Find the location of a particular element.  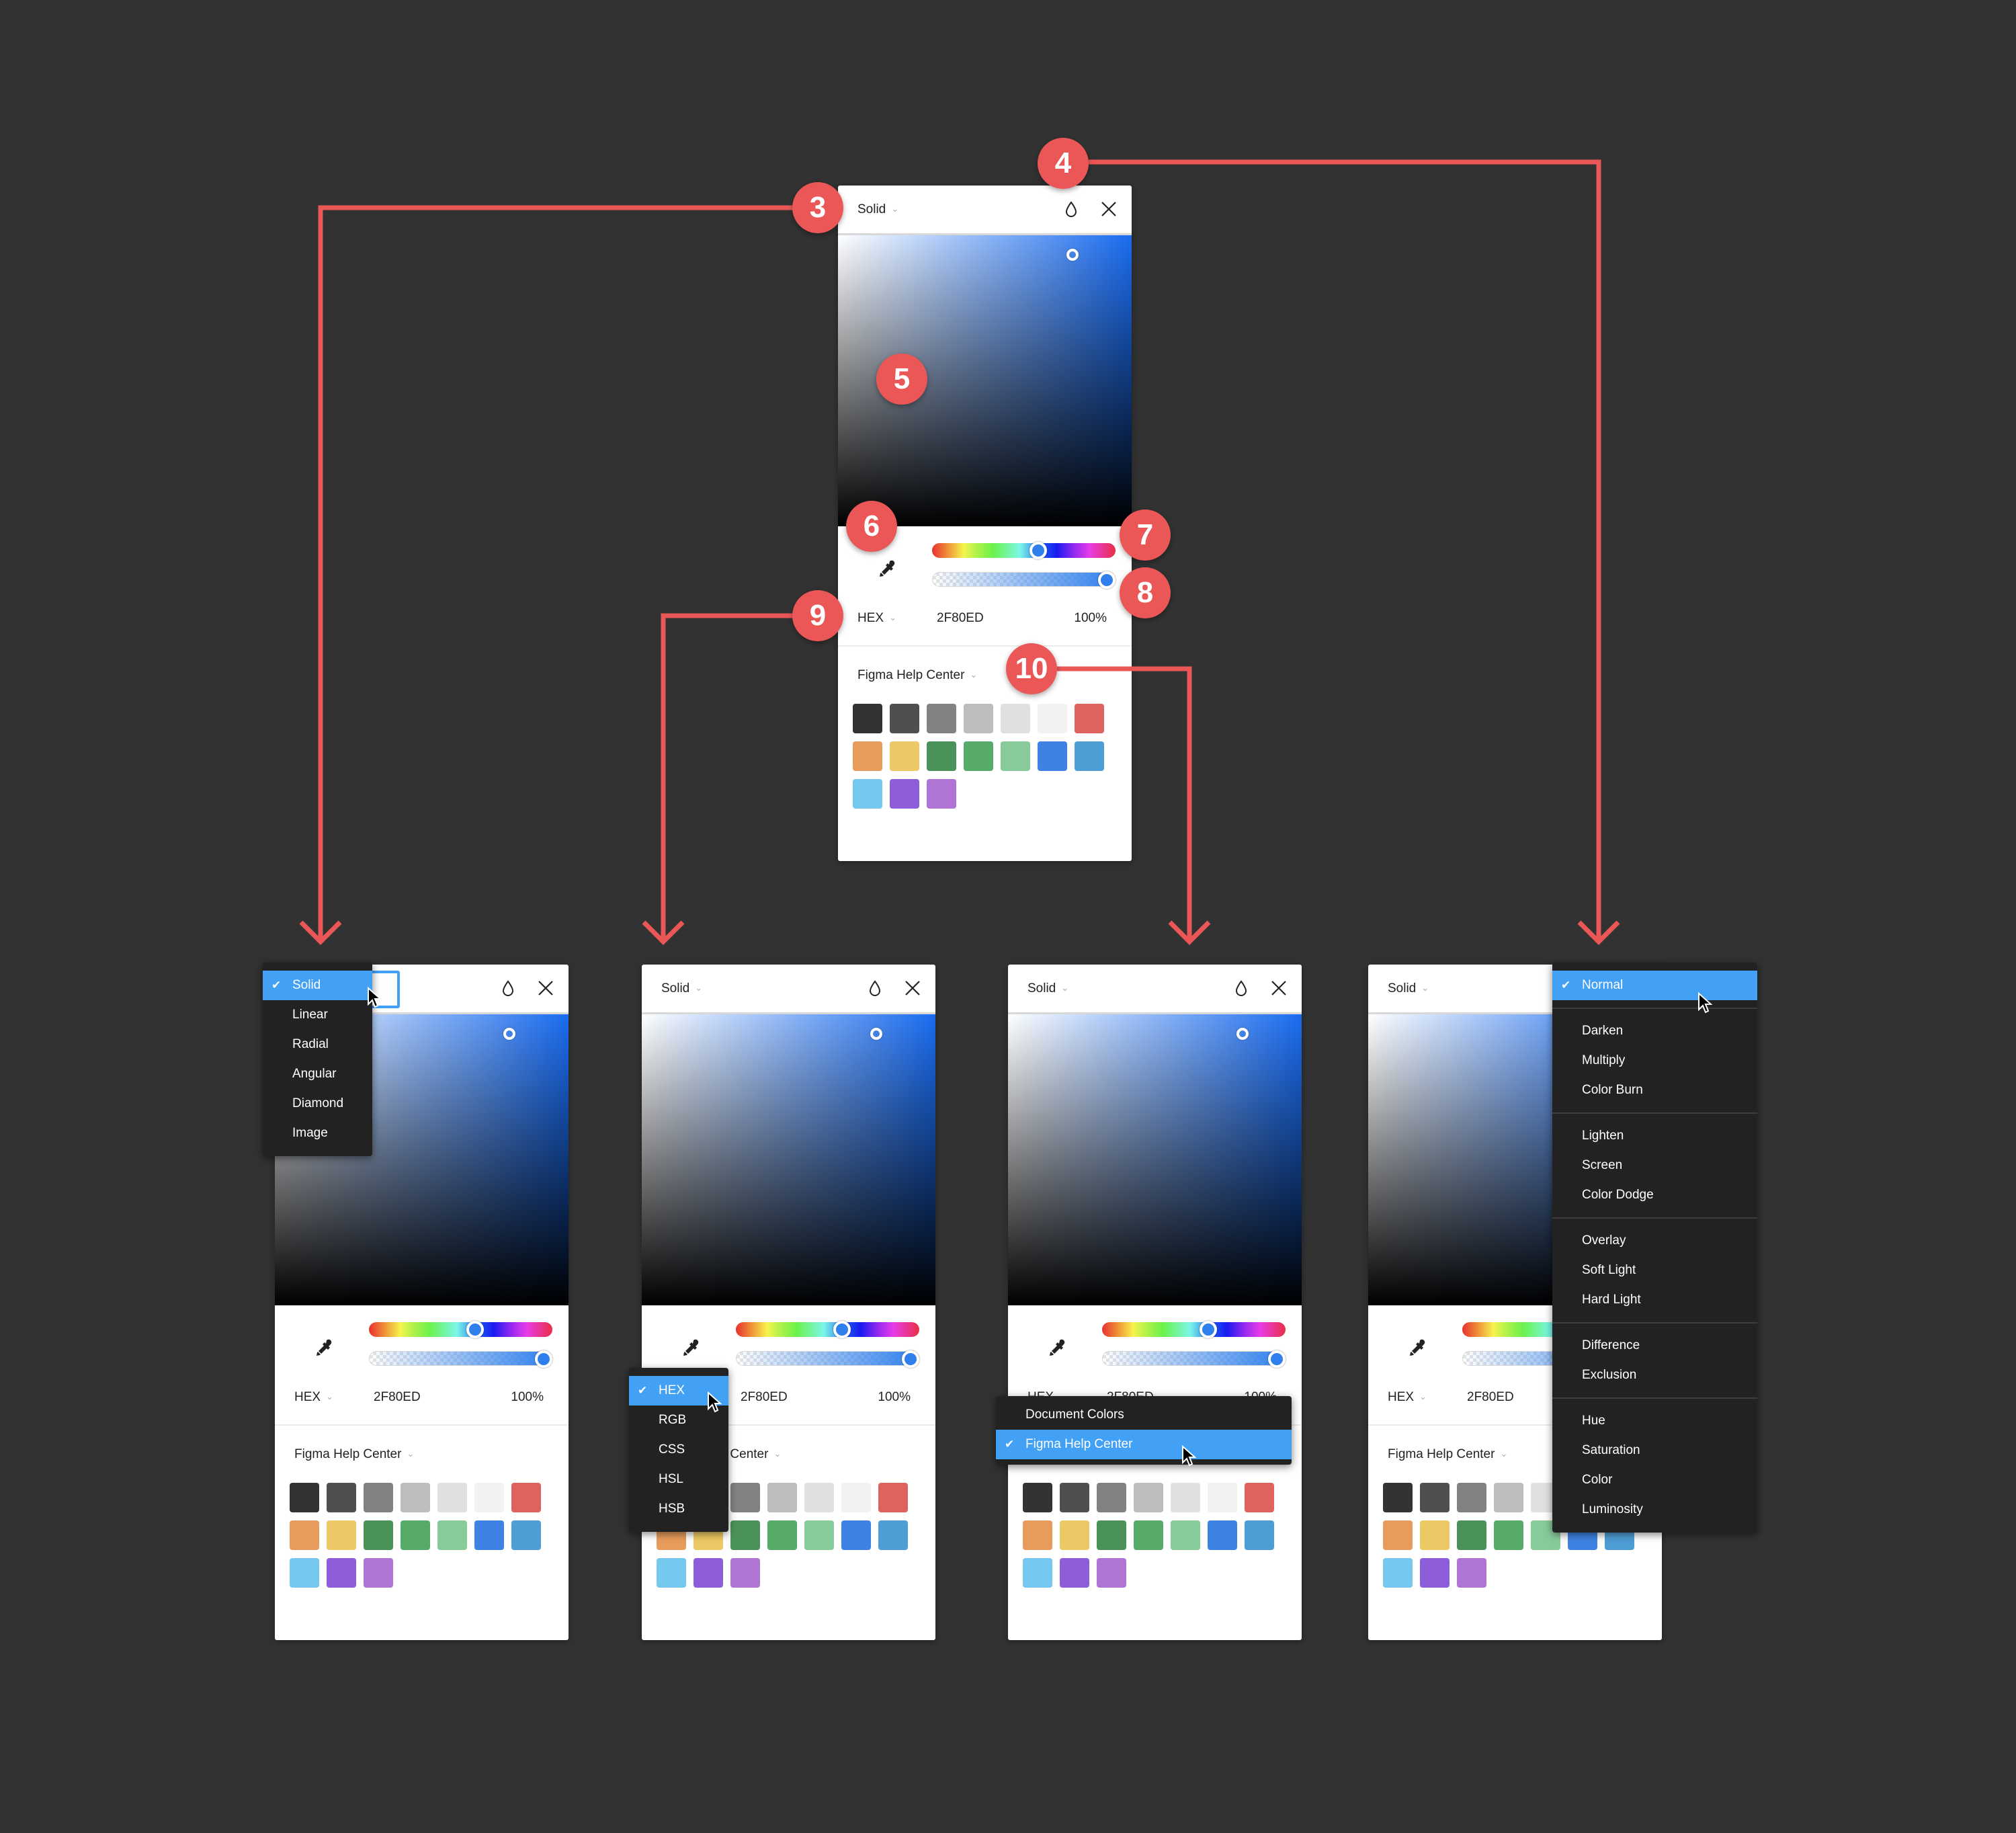

menu-item: Difference is located at coordinates (1655, 1345).